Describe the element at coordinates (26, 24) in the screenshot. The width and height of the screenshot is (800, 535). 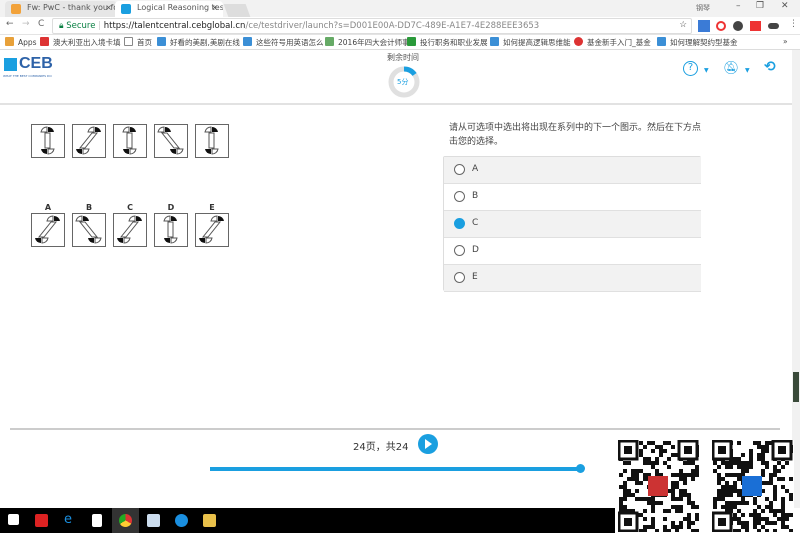
I see `forward-button: →` at that location.